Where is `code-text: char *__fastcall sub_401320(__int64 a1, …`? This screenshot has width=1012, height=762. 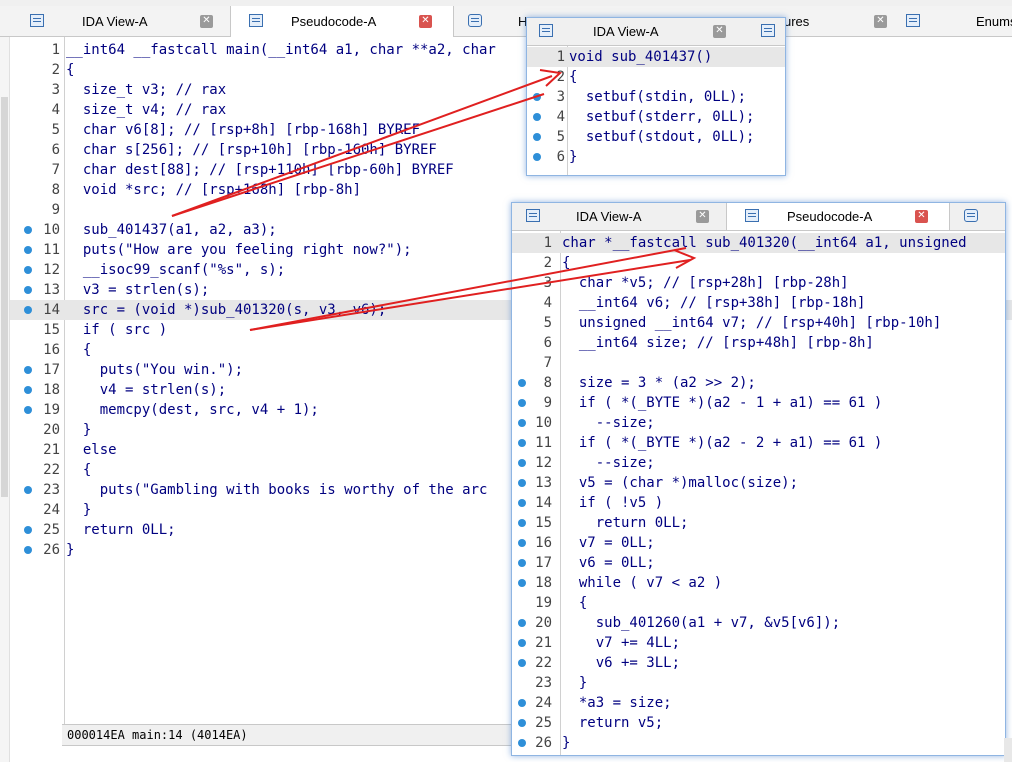
code-text: char *__fastcall sub_401320(__int64 a1, … is located at coordinates (764, 243).